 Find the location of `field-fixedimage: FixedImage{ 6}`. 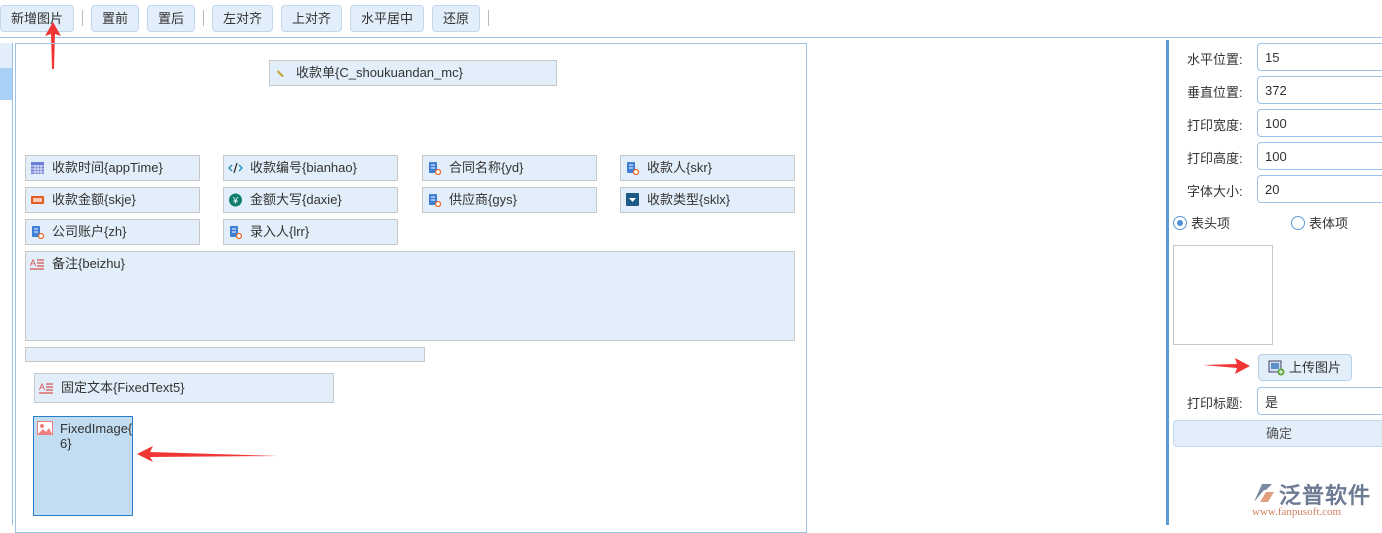

field-fixedimage: FixedImage{ 6} is located at coordinates (83, 466).